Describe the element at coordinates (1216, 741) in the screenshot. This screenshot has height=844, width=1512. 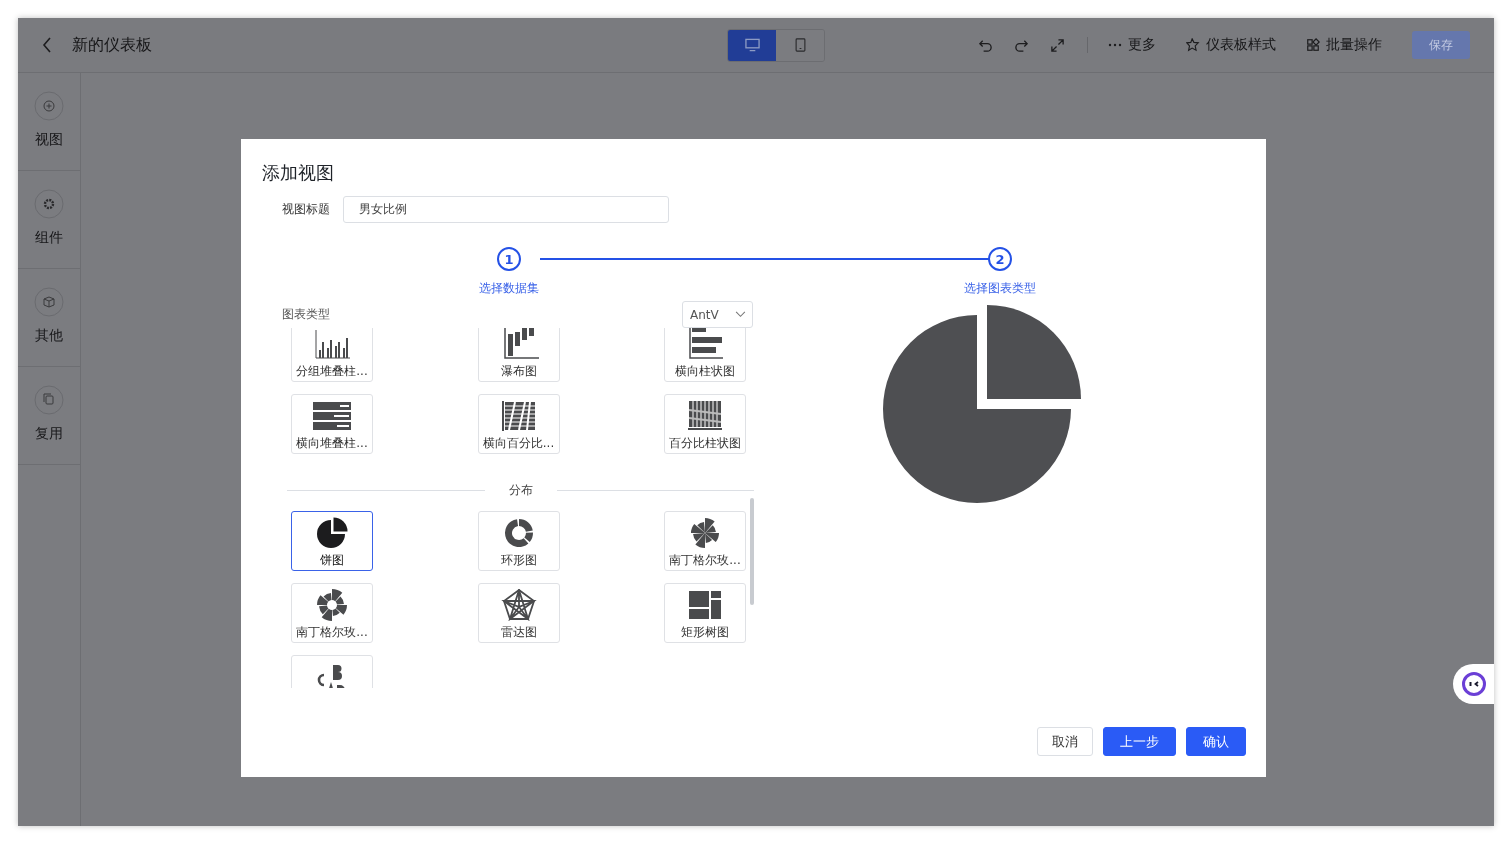
I see `confirm-button: 确认` at that location.